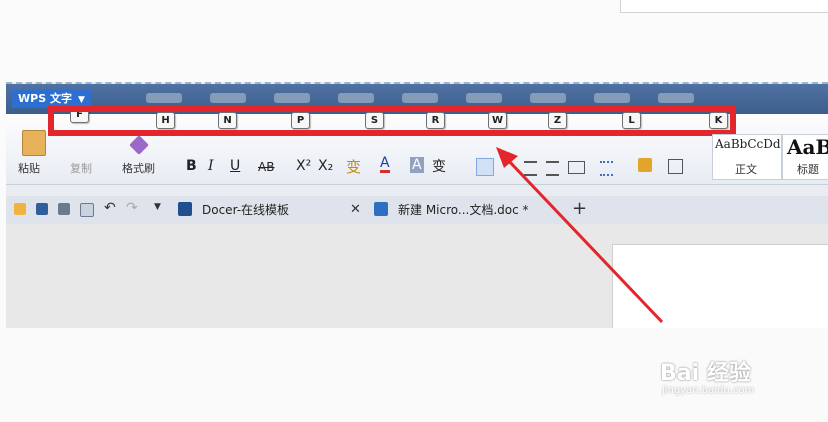  Describe the element at coordinates (705, 373) in the screenshot. I see `watermark-logo: Bai 经验` at that location.